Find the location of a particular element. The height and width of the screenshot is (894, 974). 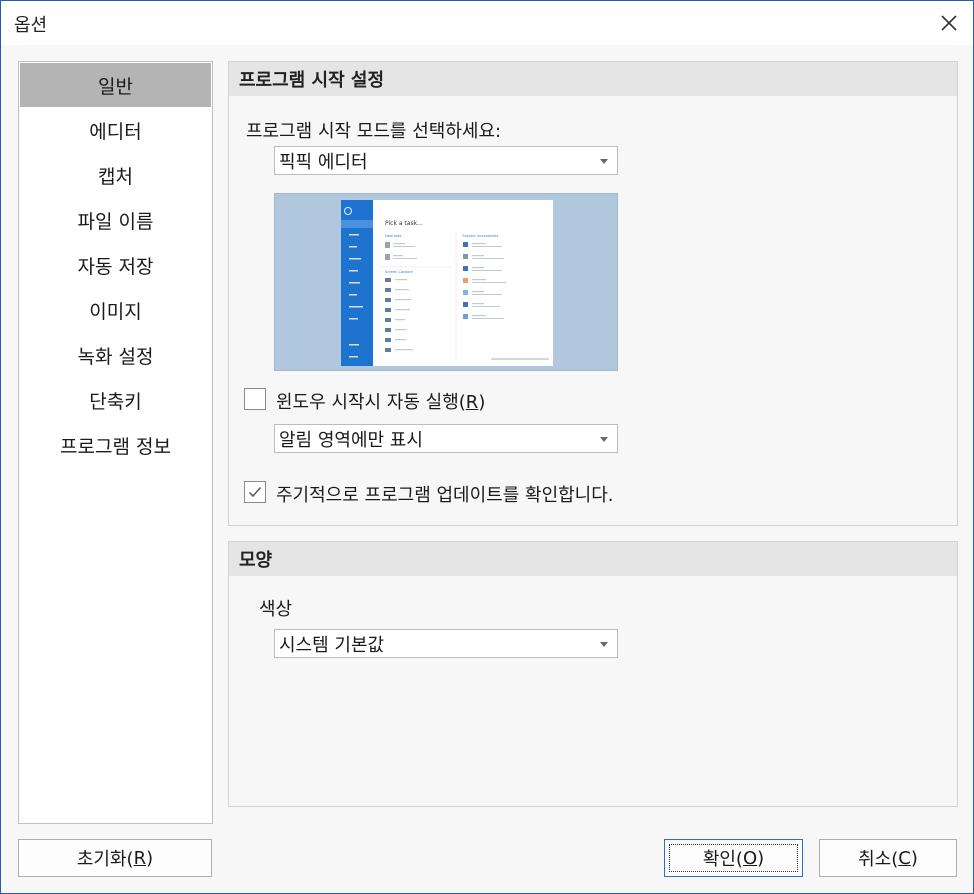

tray-mode-value: 알림 영역에만 표시 is located at coordinates (351, 440).